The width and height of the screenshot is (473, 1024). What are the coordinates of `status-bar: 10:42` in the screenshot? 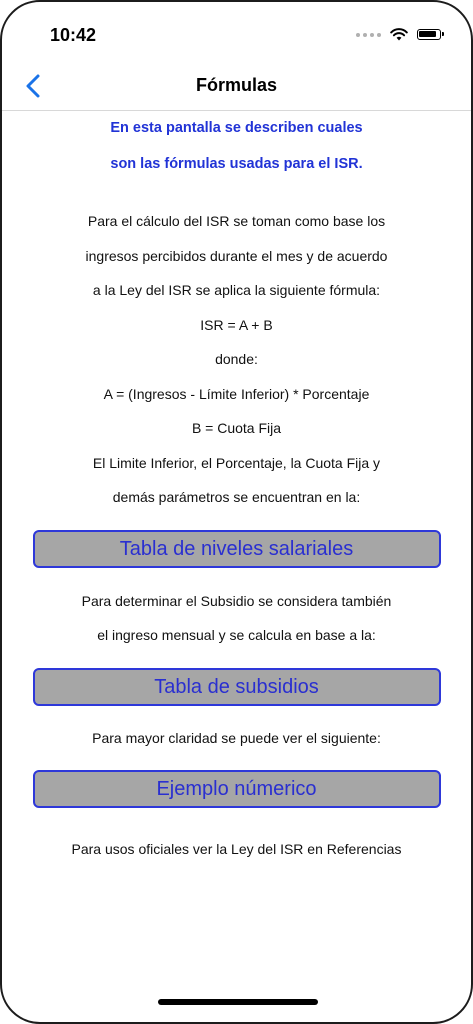 It's located at (236, 33).